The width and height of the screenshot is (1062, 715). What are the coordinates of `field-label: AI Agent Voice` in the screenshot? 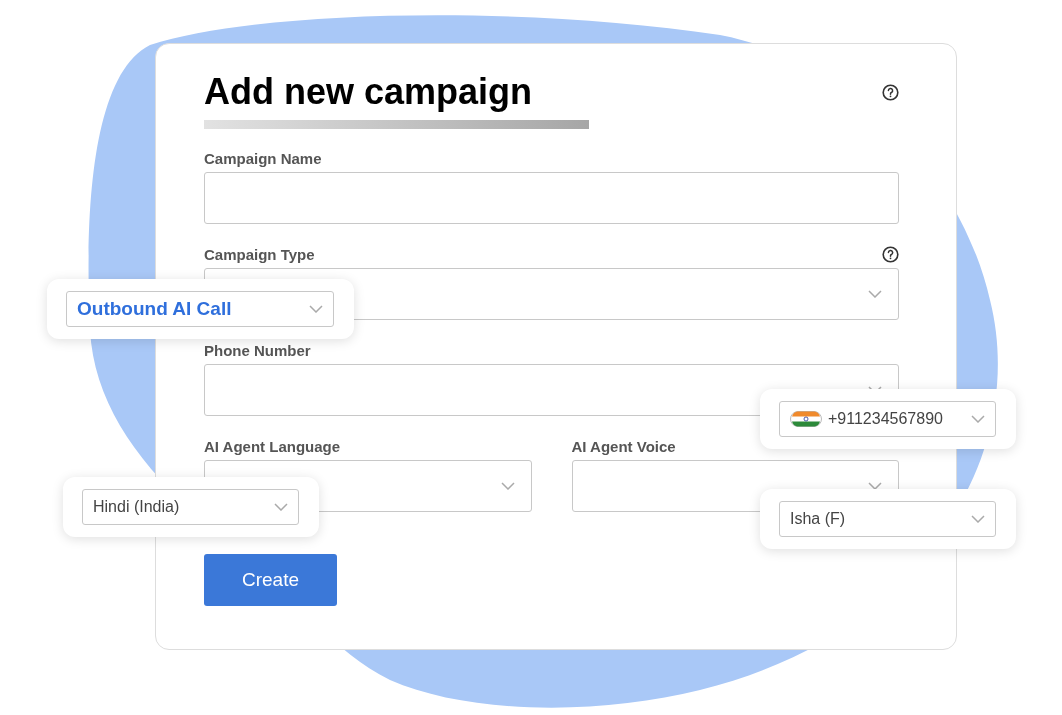 It's located at (623, 446).